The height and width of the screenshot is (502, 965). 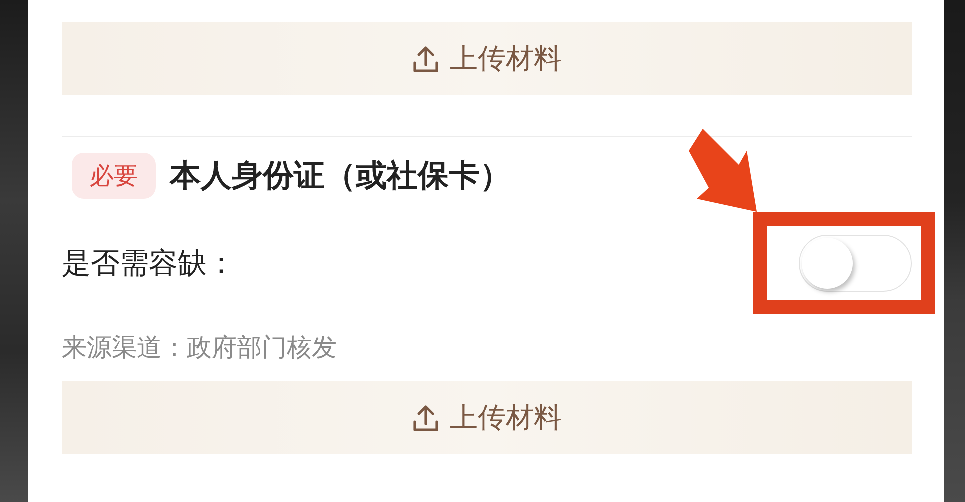 What do you see at coordinates (114, 176) in the screenshot?
I see `required-badge: 必要` at bounding box center [114, 176].